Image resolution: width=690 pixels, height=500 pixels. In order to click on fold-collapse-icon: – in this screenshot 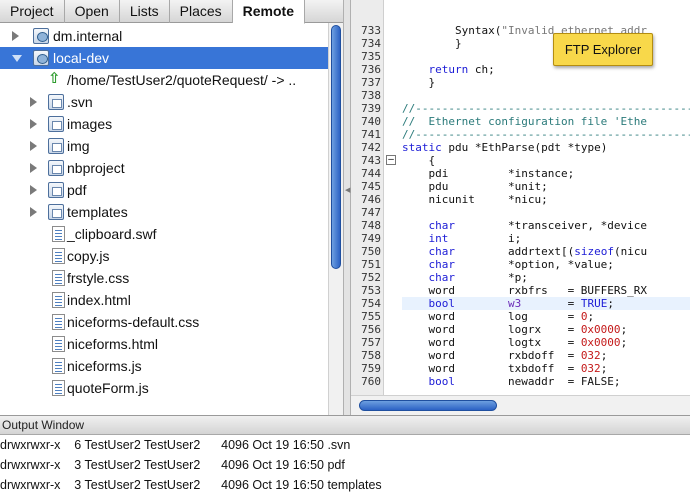, I will do `click(391, 160)`.